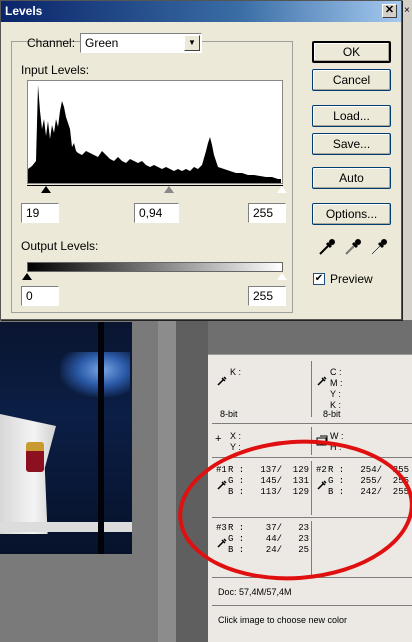 The height and width of the screenshot is (642, 412). What do you see at coordinates (351, 80) in the screenshot?
I see `cancel-button: Cancel` at bounding box center [351, 80].